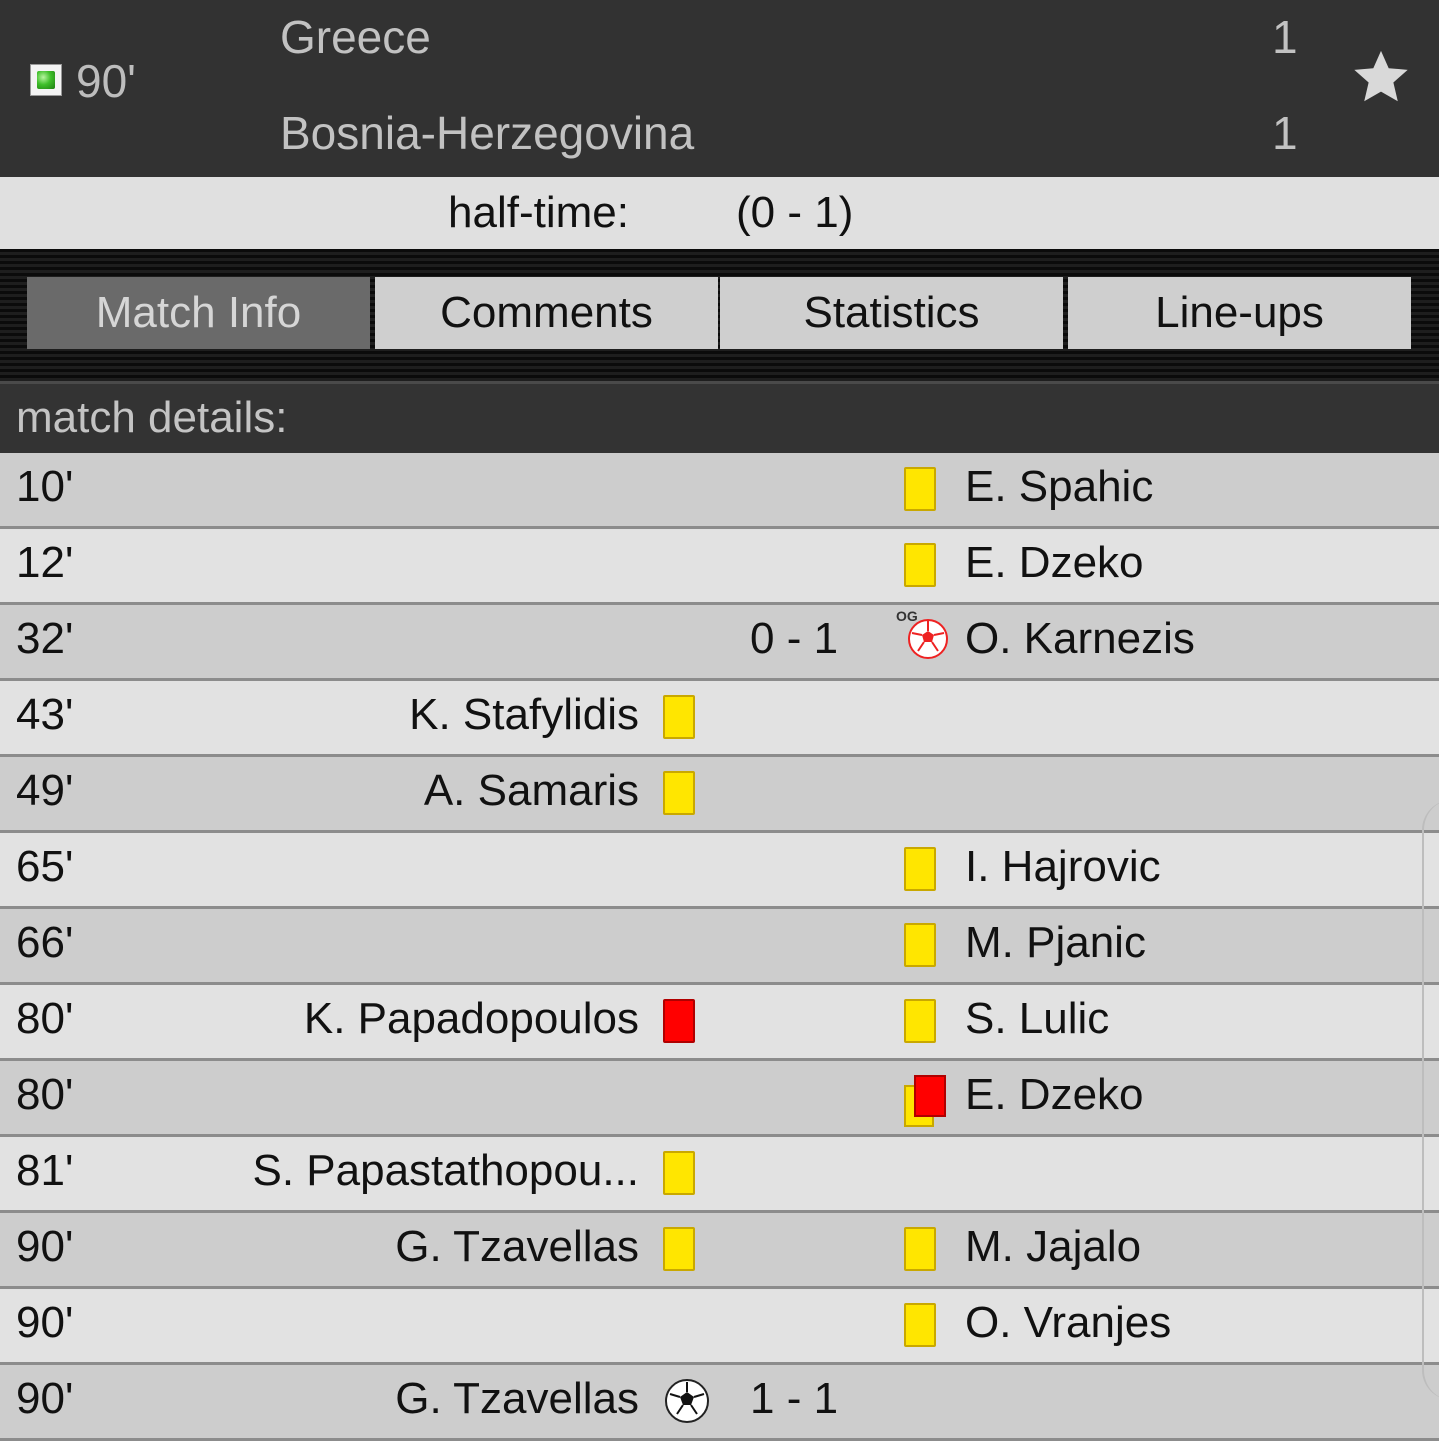  What do you see at coordinates (794, 638) in the screenshot?
I see `event-score: 0 - 1` at bounding box center [794, 638].